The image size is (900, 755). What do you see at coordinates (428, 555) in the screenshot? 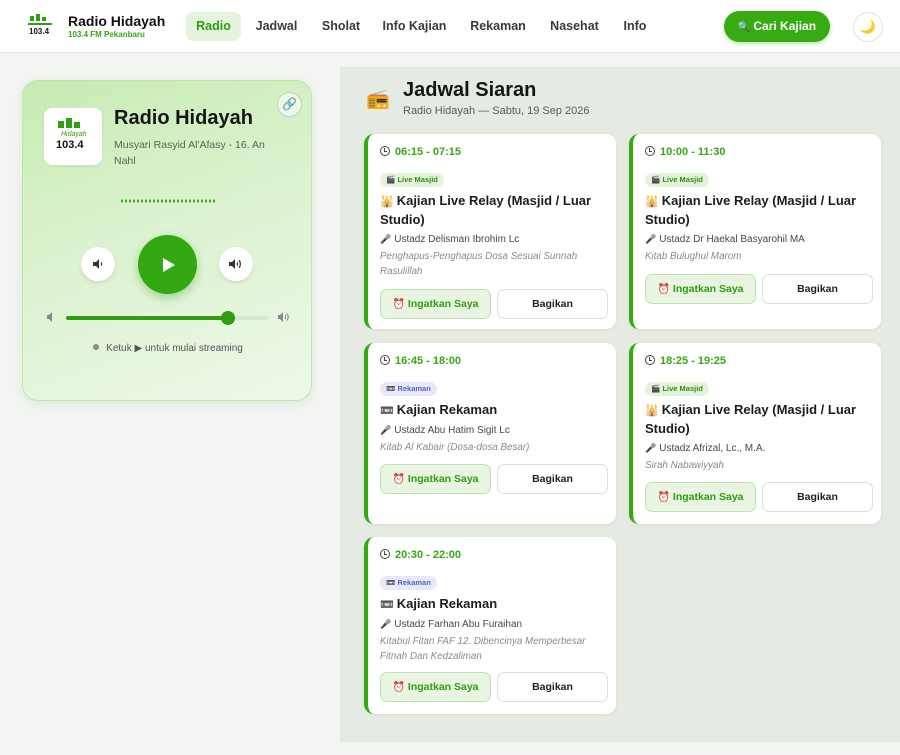
I see `card-time-label: 20:30 - 22:00` at bounding box center [428, 555].